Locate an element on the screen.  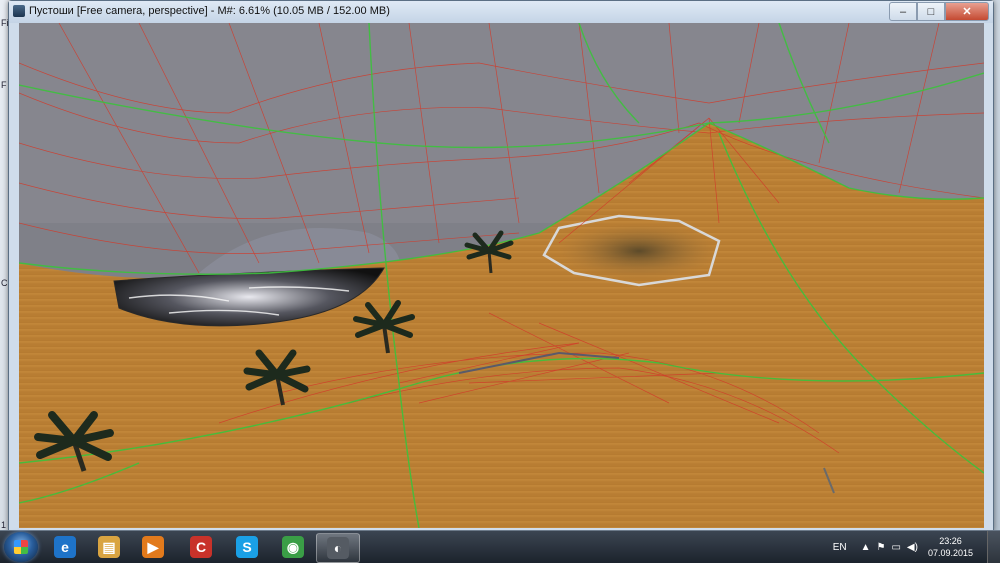
taskbar-app-skype: S is located at coordinates (247, 547).